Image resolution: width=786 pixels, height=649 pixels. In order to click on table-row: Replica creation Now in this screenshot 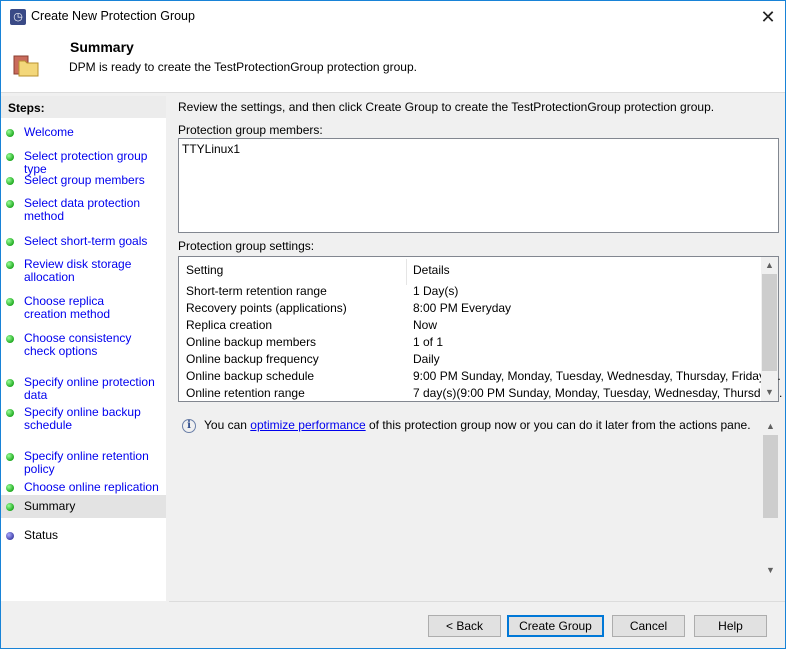, I will do `click(471, 326)`.